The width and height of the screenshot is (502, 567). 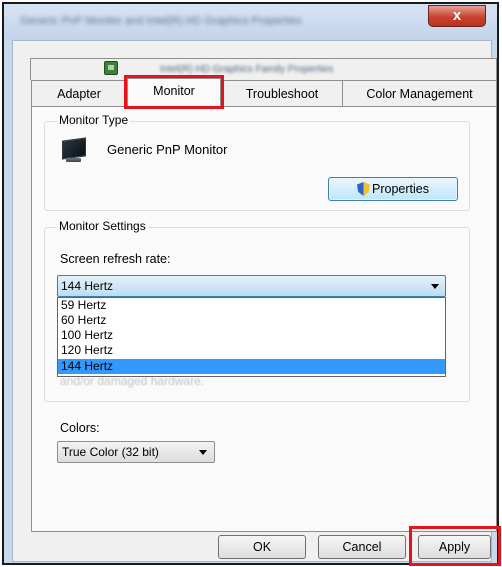 I want to click on monitor-icon, so click(x=74, y=151).